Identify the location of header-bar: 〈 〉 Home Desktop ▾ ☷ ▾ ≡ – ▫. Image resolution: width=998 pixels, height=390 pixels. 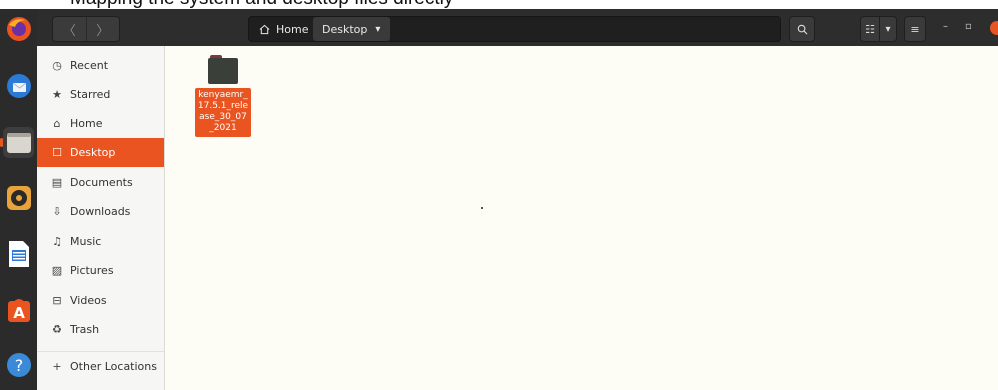
(517, 27).